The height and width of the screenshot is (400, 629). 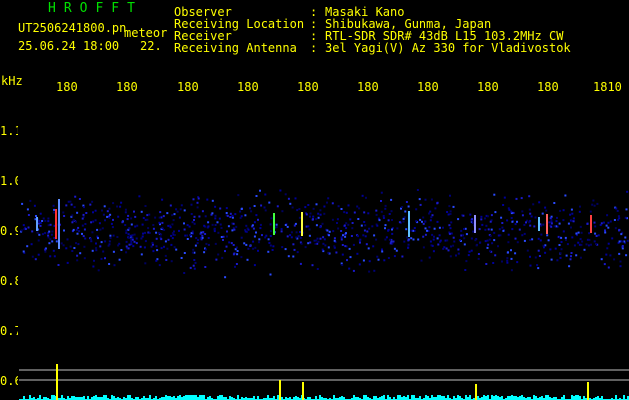 What do you see at coordinates (607, 87) in the screenshot?
I see `x-tick: 1810` at bounding box center [607, 87].